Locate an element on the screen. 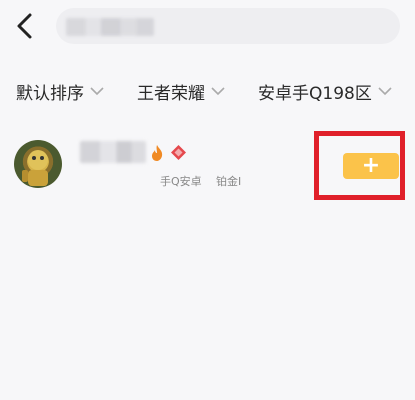 Image resolution: width=415 pixels, height=400 pixels. chevron-left-icon is located at coordinates (24, 26).